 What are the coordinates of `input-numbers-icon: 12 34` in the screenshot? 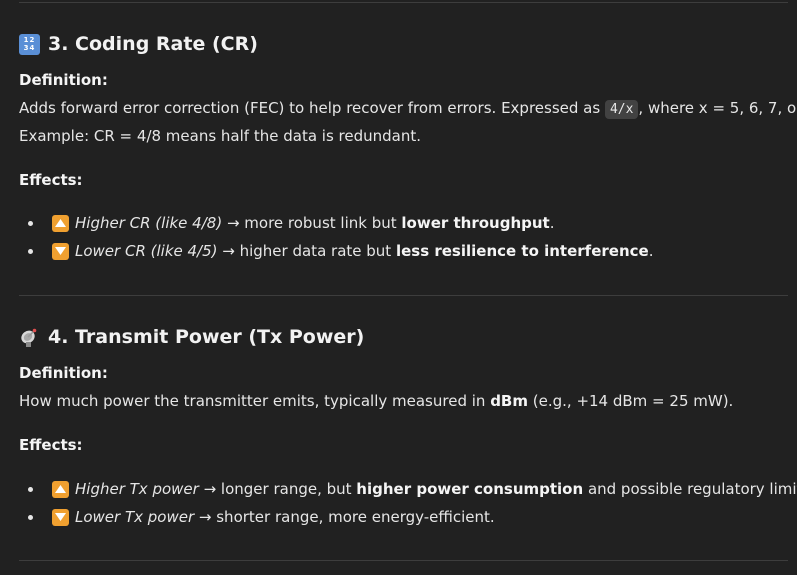 It's located at (29, 44).